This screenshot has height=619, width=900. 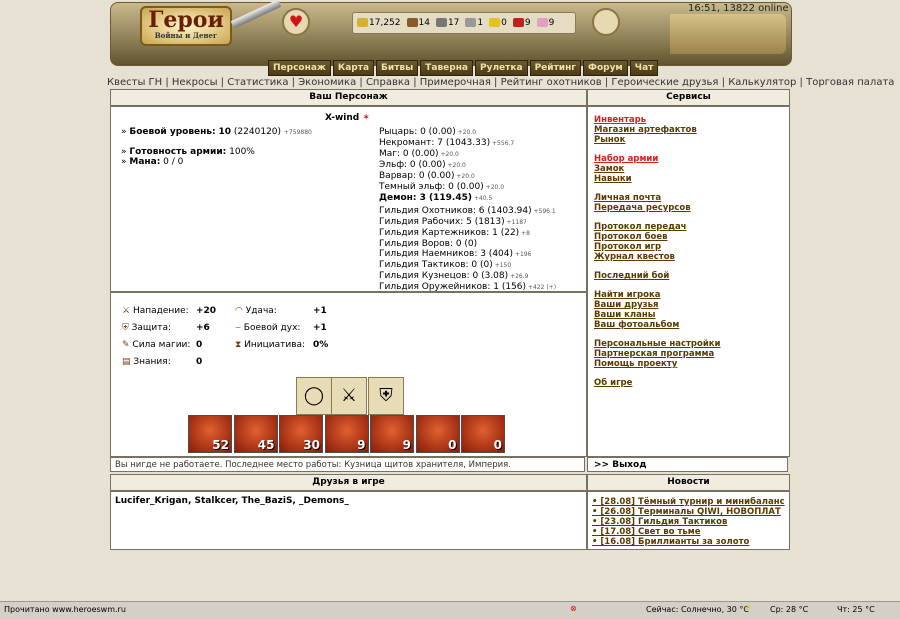 What do you see at coordinates (502, 265) in the screenshot?
I see `guild-delta: +150` at bounding box center [502, 265].